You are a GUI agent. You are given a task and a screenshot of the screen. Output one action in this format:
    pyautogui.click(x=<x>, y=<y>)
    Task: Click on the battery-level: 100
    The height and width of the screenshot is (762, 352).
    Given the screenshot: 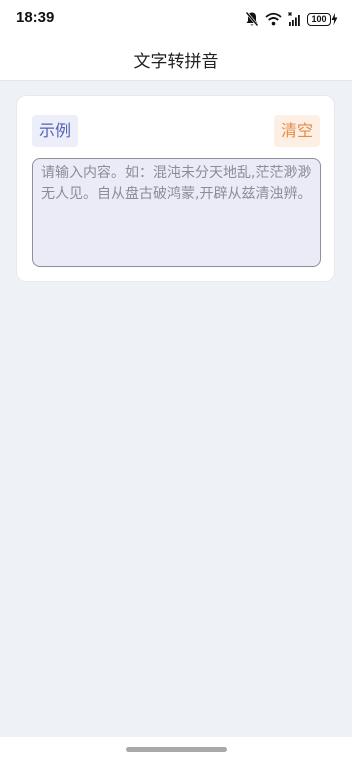 What is the action you would take?
    pyautogui.click(x=319, y=19)
    